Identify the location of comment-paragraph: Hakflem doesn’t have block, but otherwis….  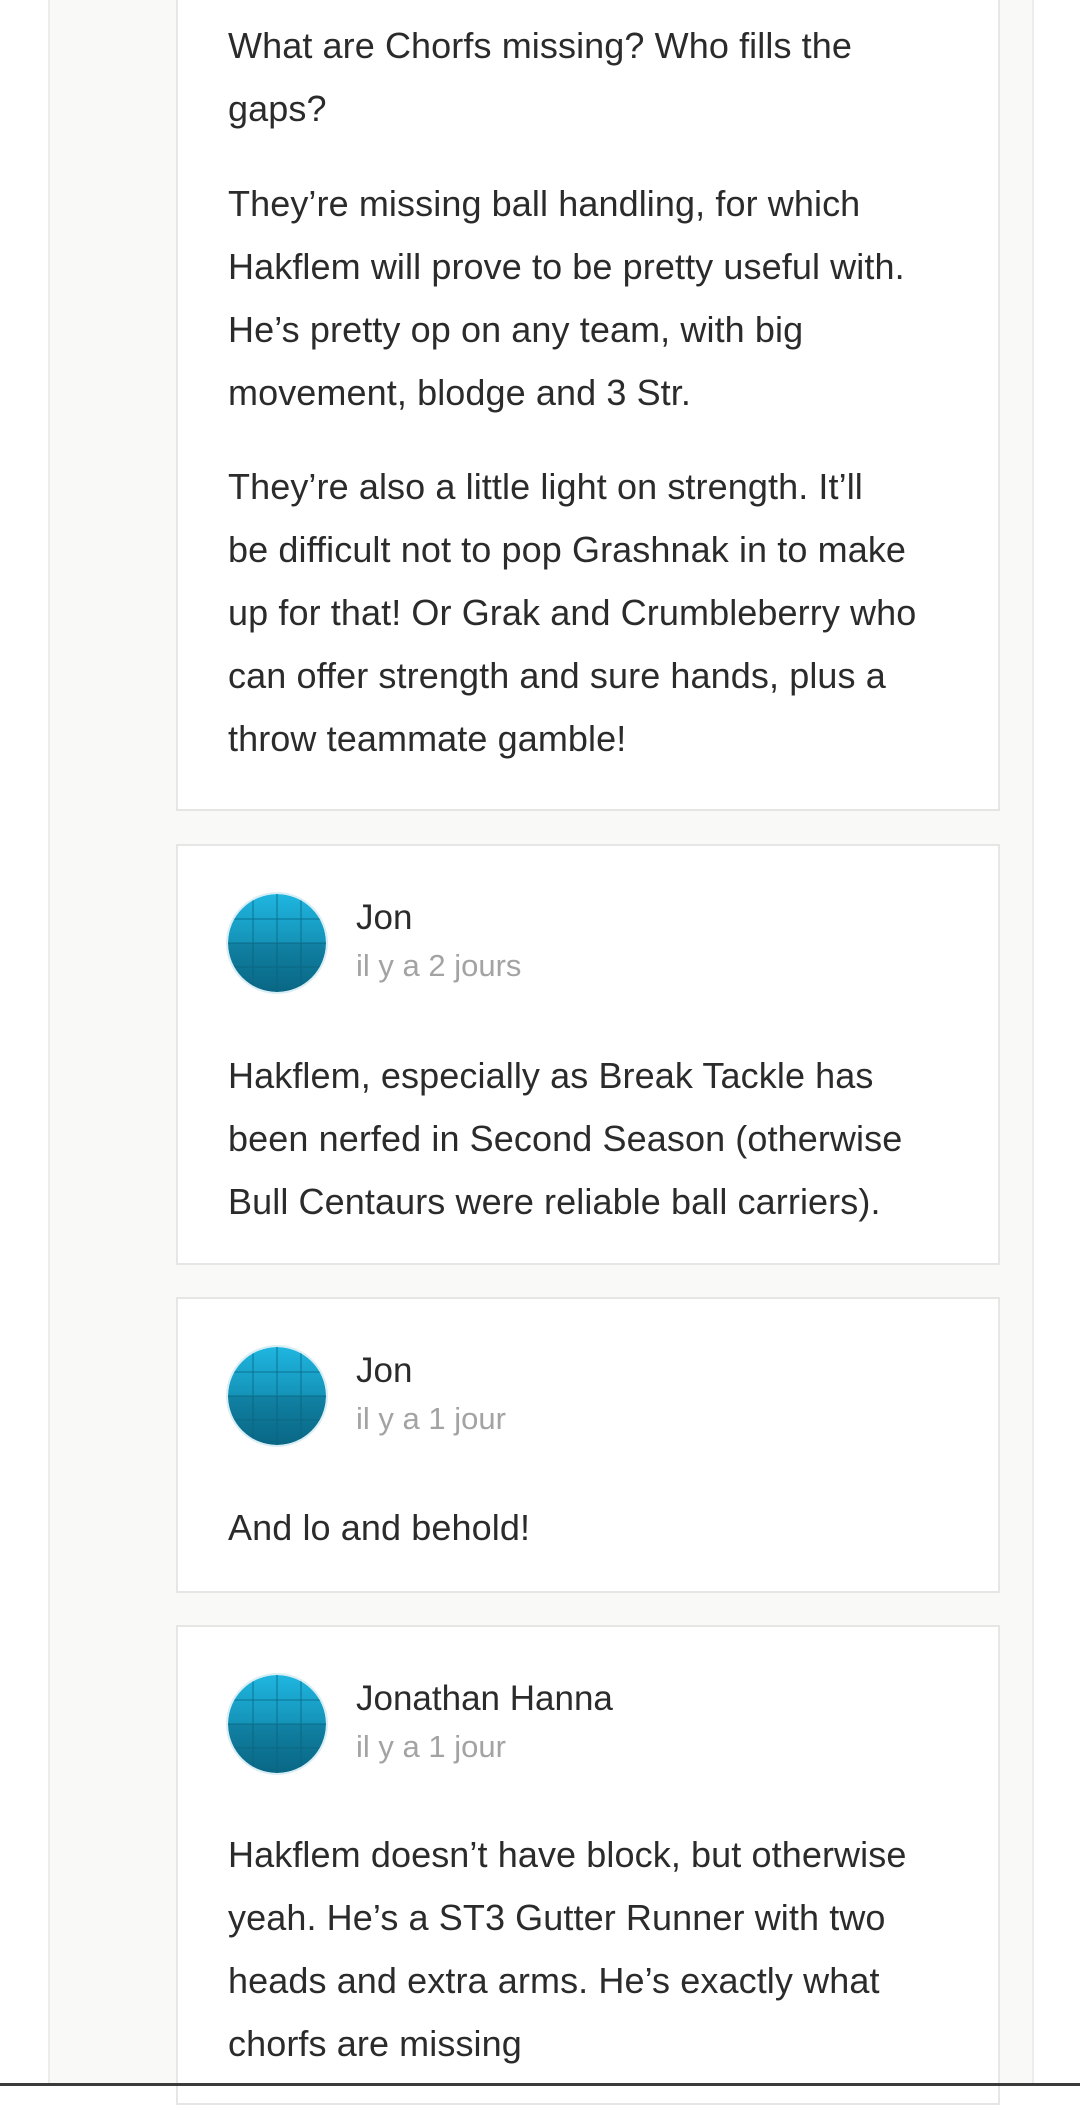
(598, 1949).